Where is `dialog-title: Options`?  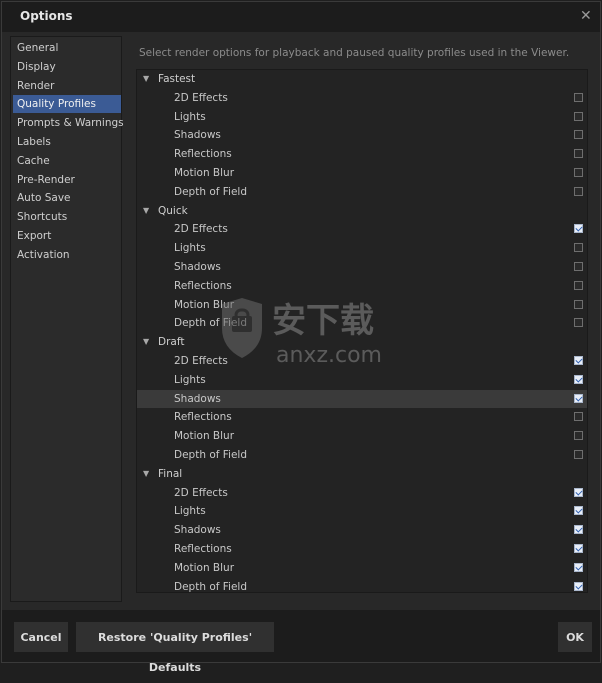
dialog-title: Options is located at coordinates (46, 16).